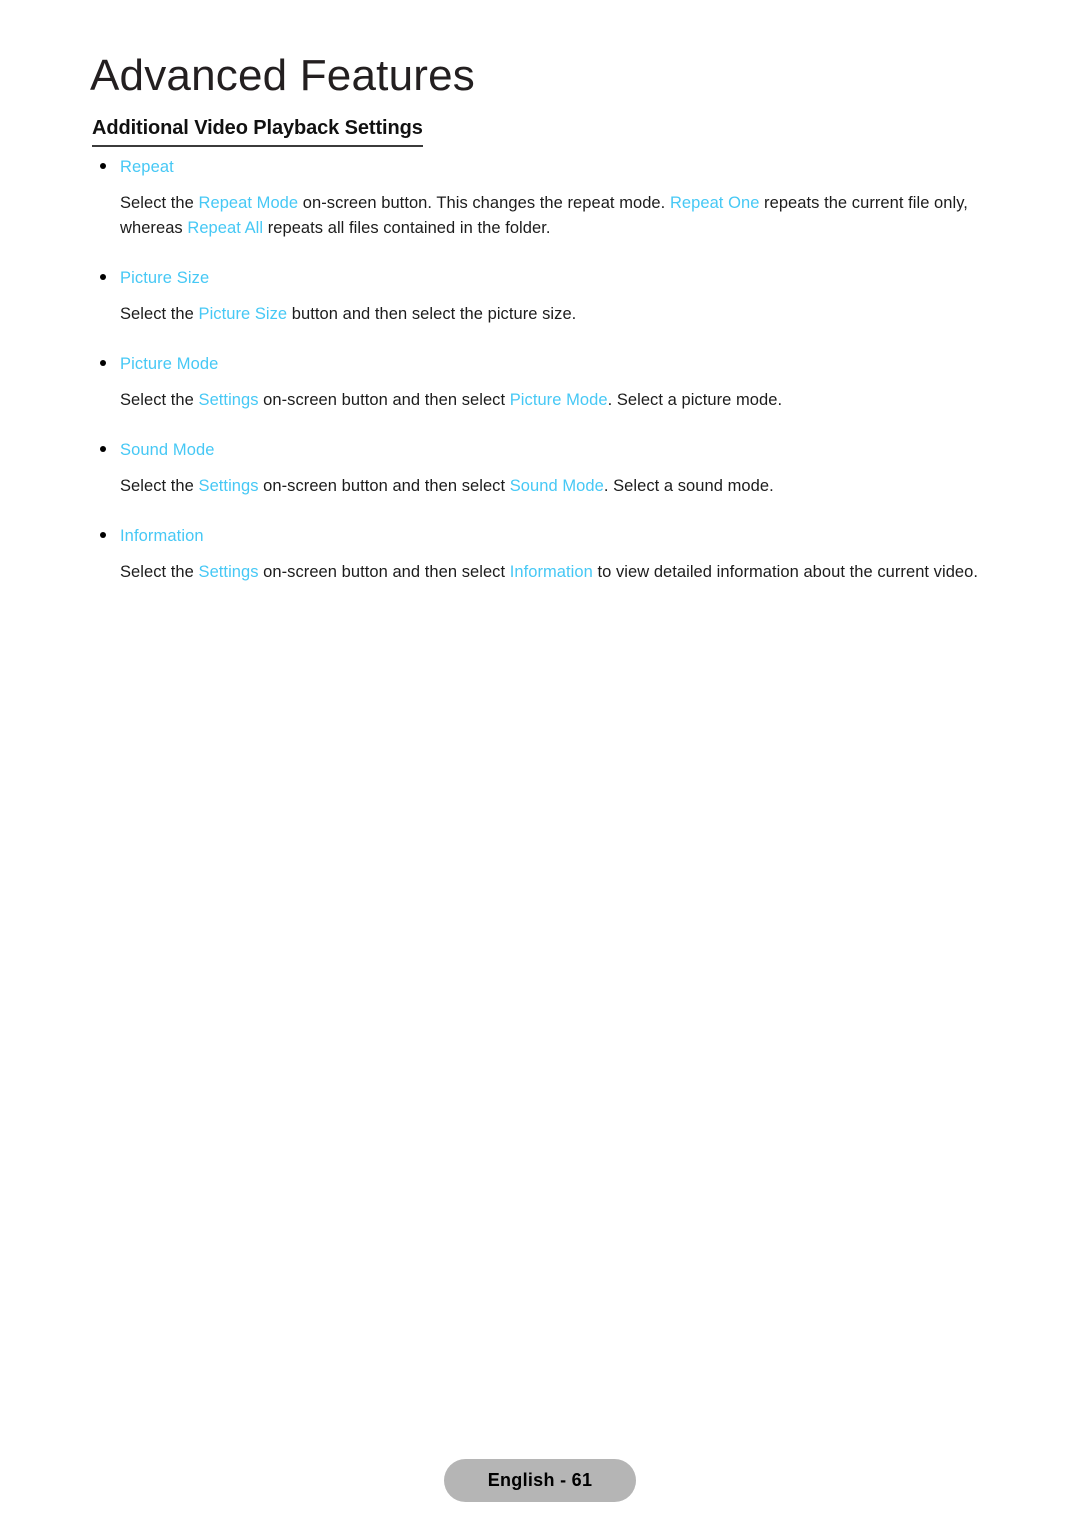 This screenshot has height=1534, width=1080. What do you see at coordinates (432, 314) in the screenshot?
I see `text-fragment: button and then select the picture size.` at bounding box center [432, 314].